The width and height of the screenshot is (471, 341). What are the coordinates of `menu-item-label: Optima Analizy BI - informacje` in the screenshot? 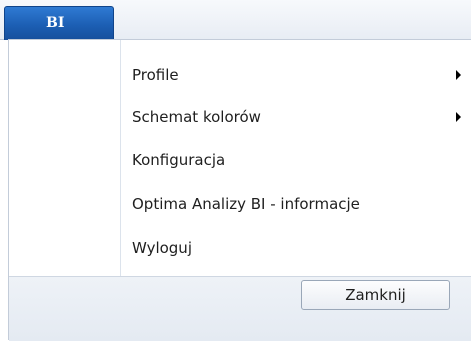 It's located at (246, 204).